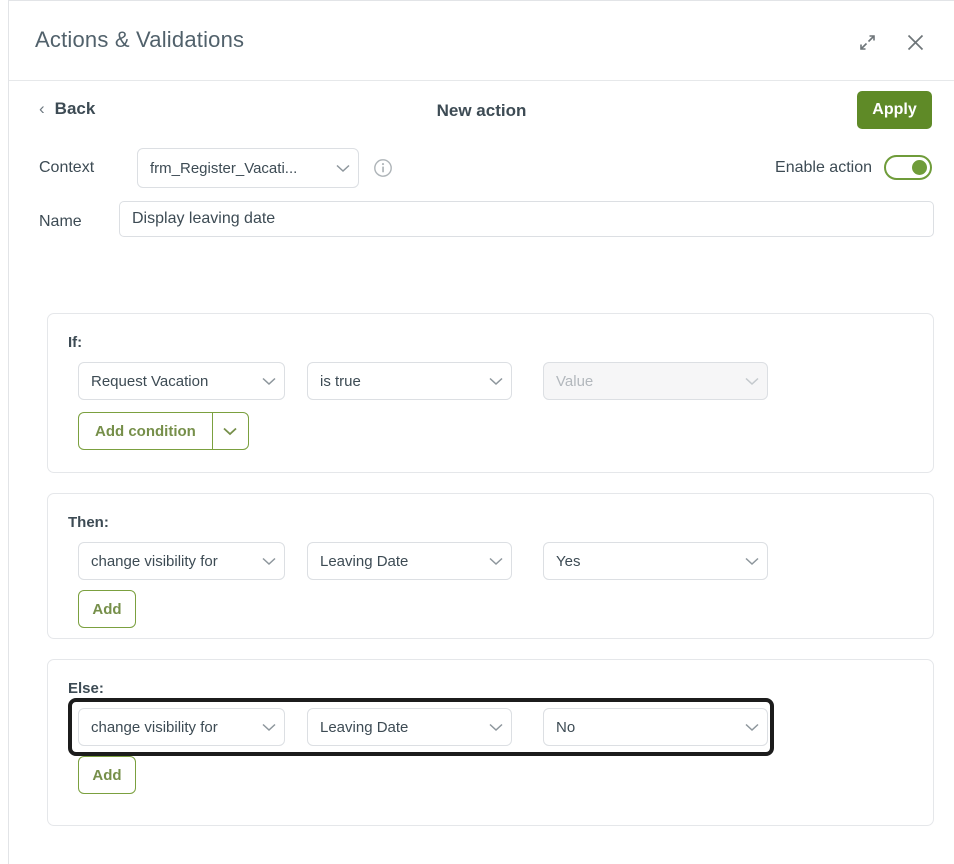 This screenshot has width=954, height=864. I want to click on else-value-value: No, so click(566, 727).